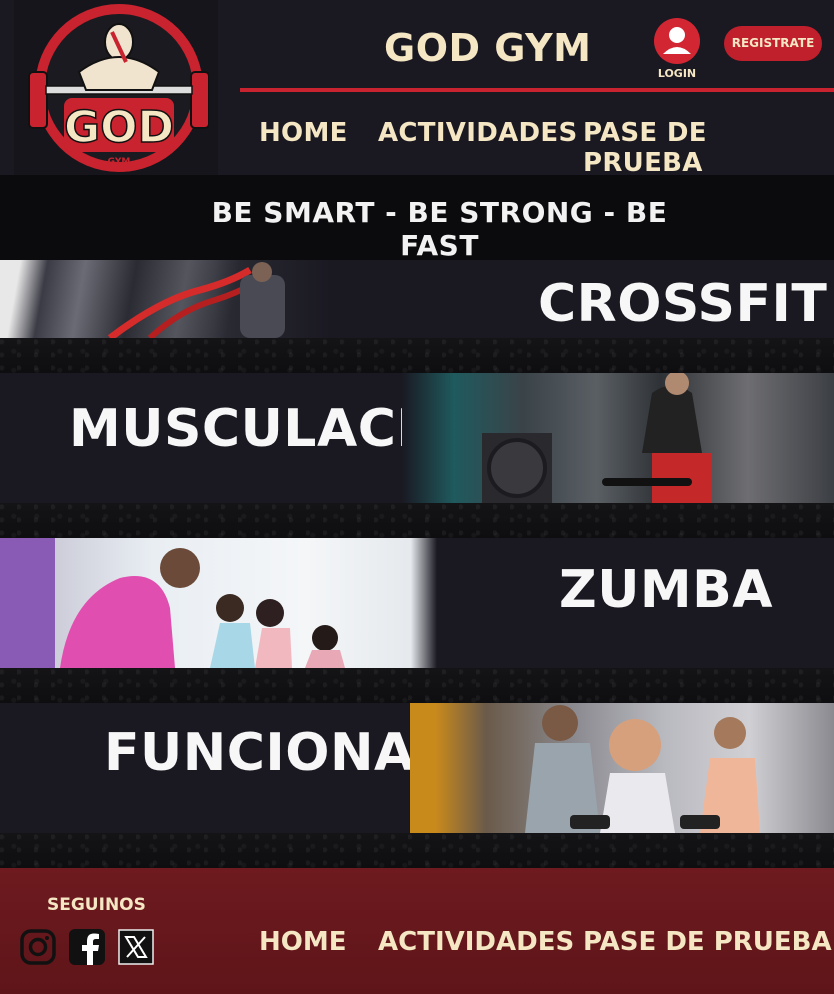 Image resolution: width=834 pixels, height=994 pixels. Describe the element at coordinates (707, 942) in the screenshot. I see `footer-nav-pase-de-prueba: PASE DE PRUEBA` at that location.